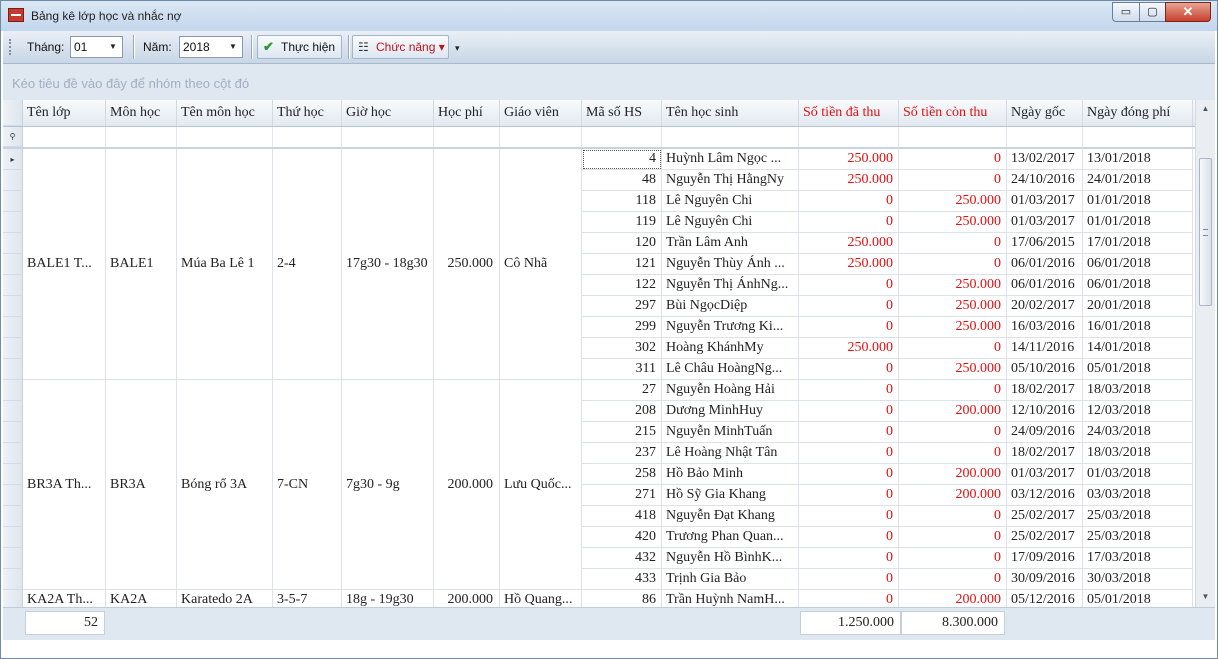 The image size is (1218, 659). What do you see at coordinates (13, 159) in the screenshot?
I see `row-indicator: ▸` at bounding box center [13, 159].